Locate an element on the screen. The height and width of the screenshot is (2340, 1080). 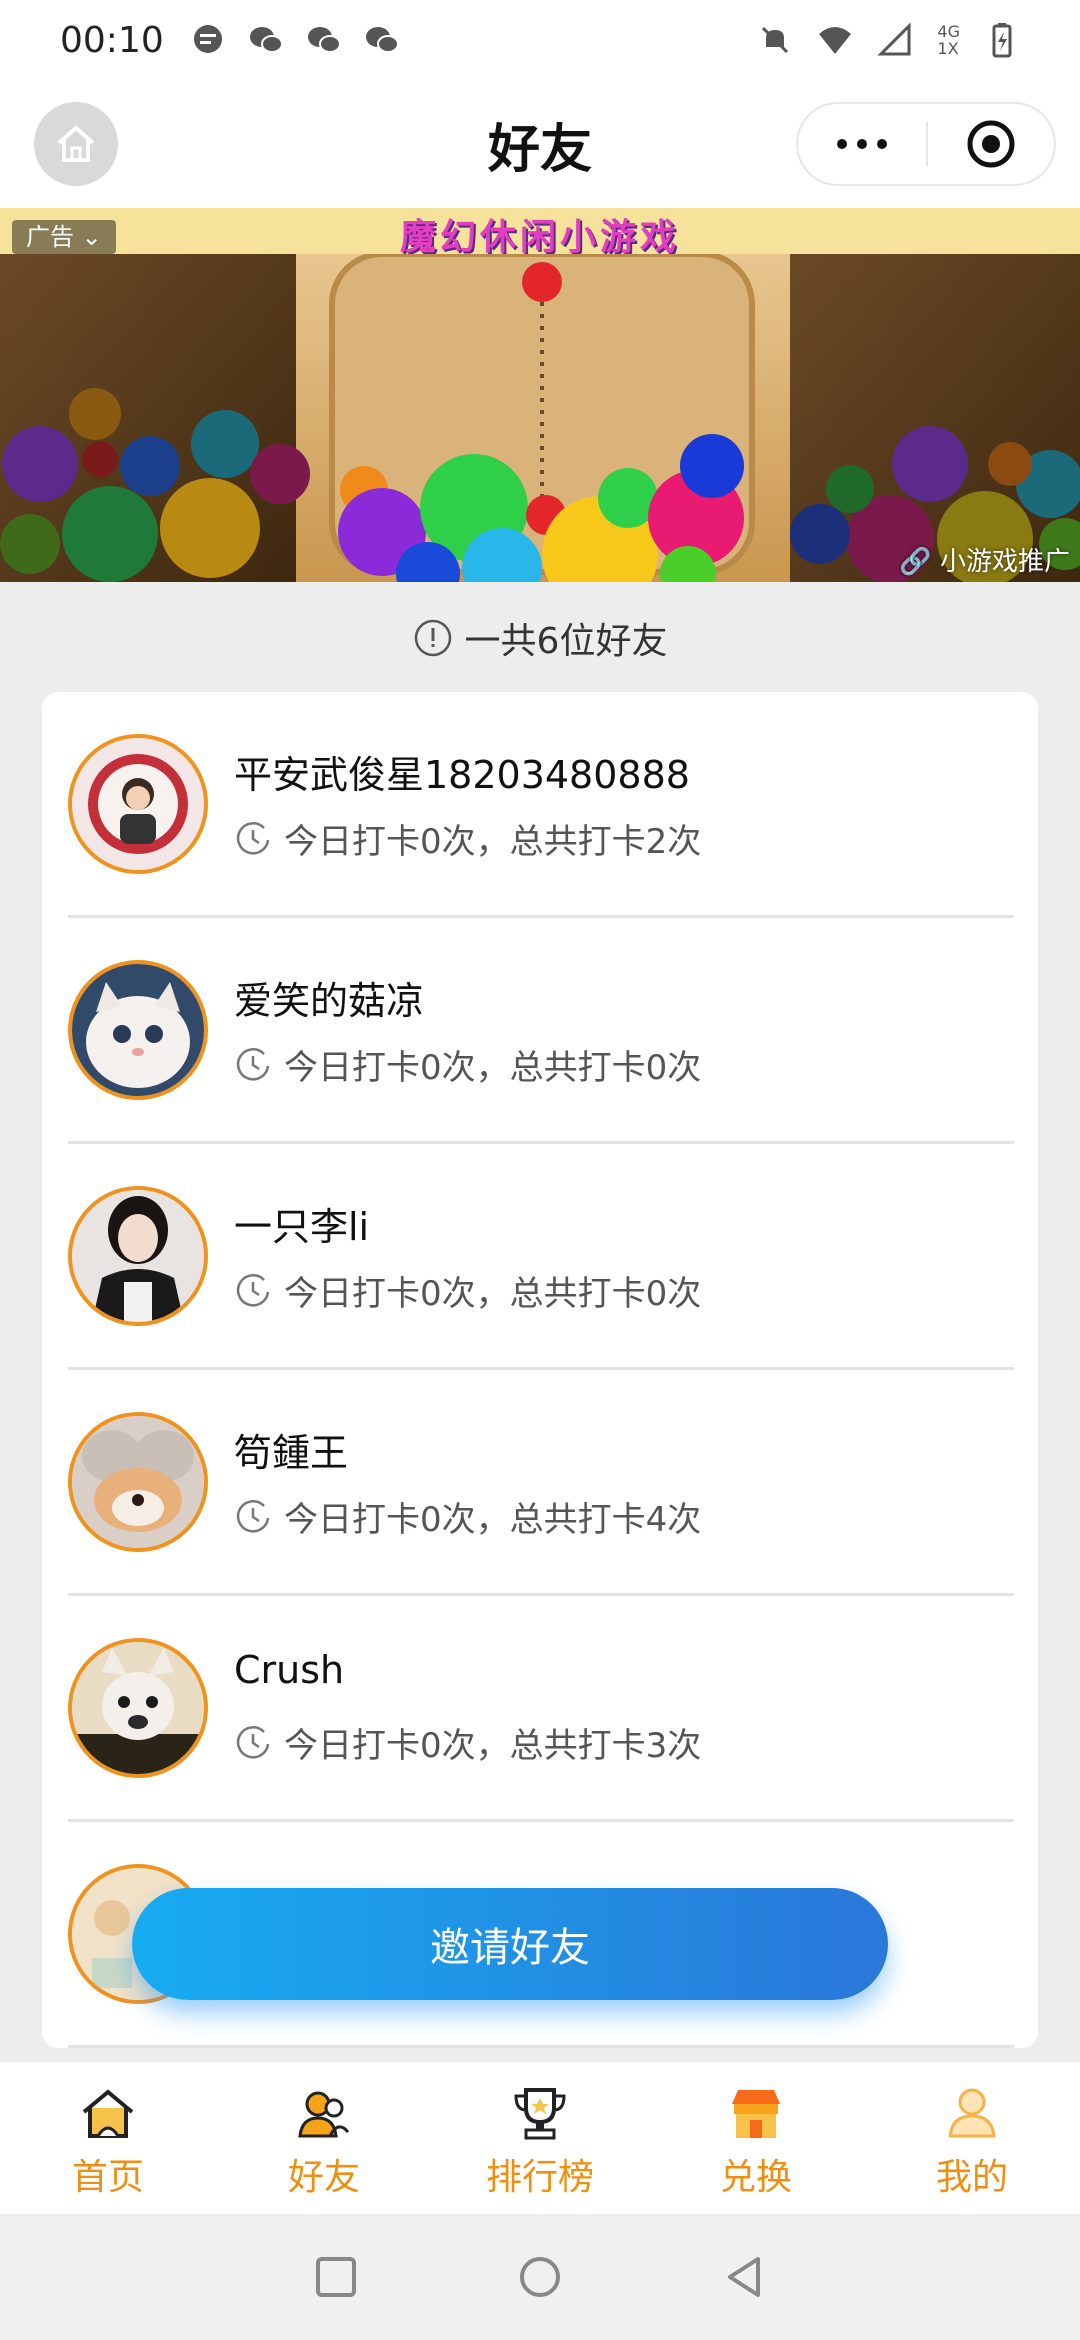
tab-friends: 好友 is located at coordinates (324, 2143).